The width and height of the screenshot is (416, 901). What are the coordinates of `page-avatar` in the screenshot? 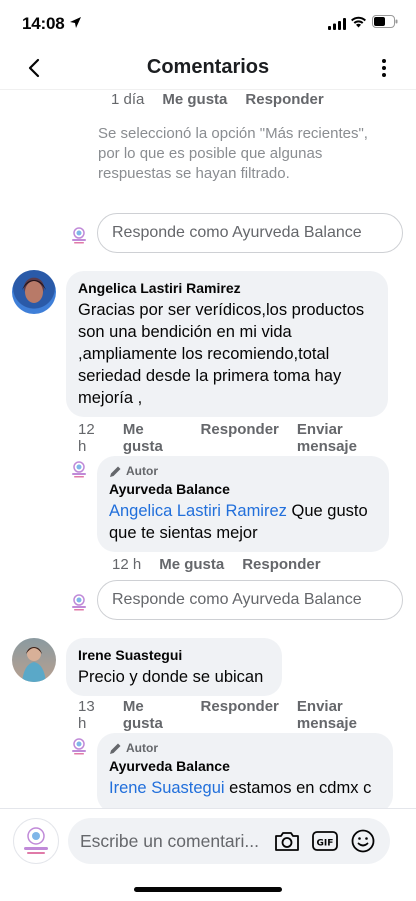 It's located at (36, 841).